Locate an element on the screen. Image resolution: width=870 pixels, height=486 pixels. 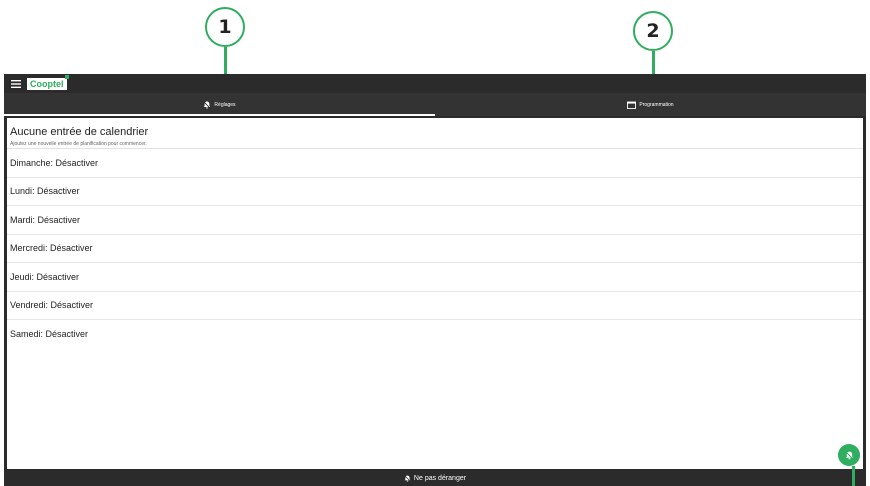
day-row-samedi: Samedi: Désactiver is located at coordinates (435, 334).